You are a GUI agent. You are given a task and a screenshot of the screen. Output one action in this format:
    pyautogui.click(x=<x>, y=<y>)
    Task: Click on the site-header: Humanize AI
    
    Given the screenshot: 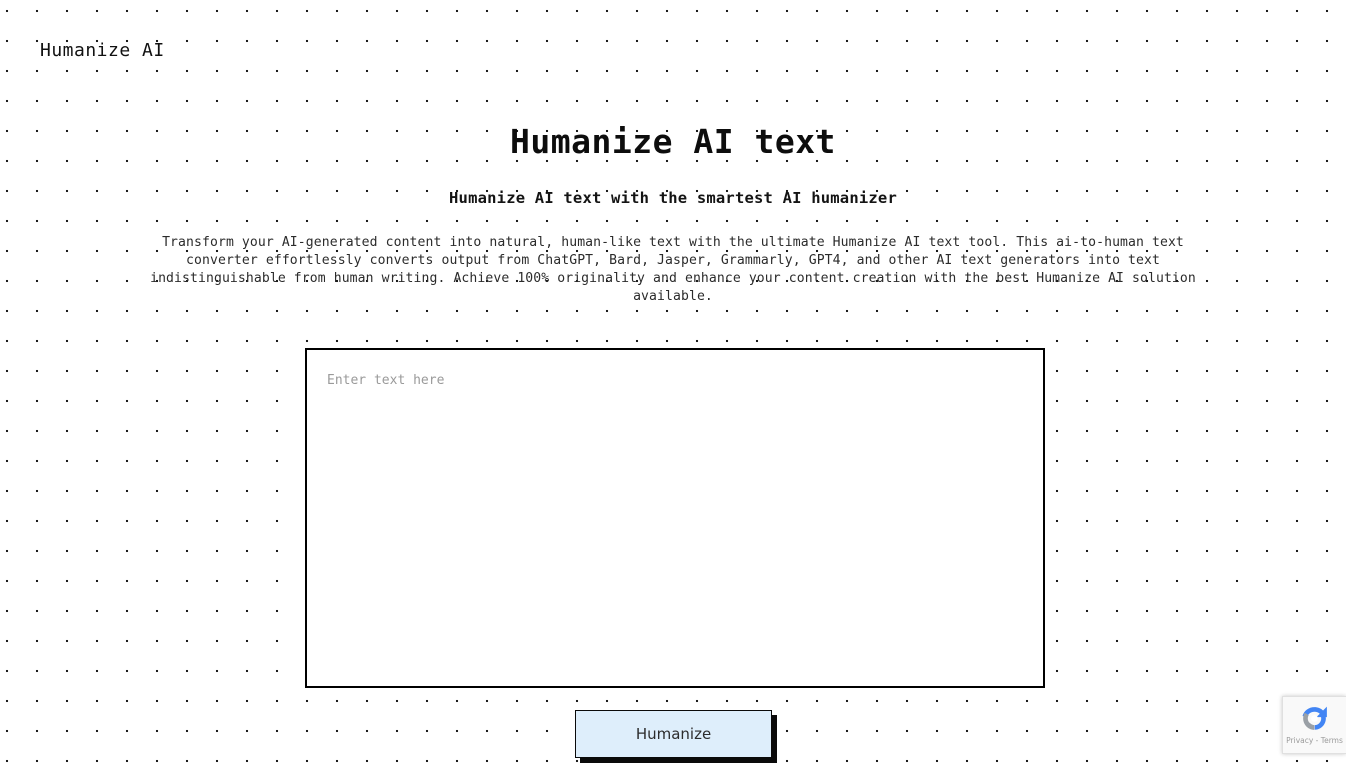 What is the action you would take?
    pyautogui.click(x=673, y=50)
    